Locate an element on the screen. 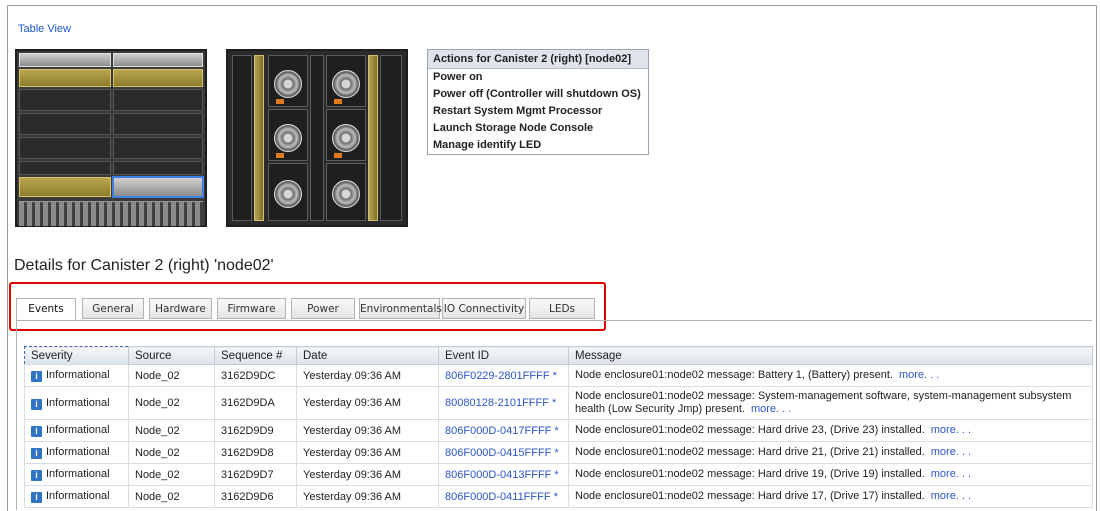 The image size is (1100, 511). rear-module-right is located at coordinates (391, 138).